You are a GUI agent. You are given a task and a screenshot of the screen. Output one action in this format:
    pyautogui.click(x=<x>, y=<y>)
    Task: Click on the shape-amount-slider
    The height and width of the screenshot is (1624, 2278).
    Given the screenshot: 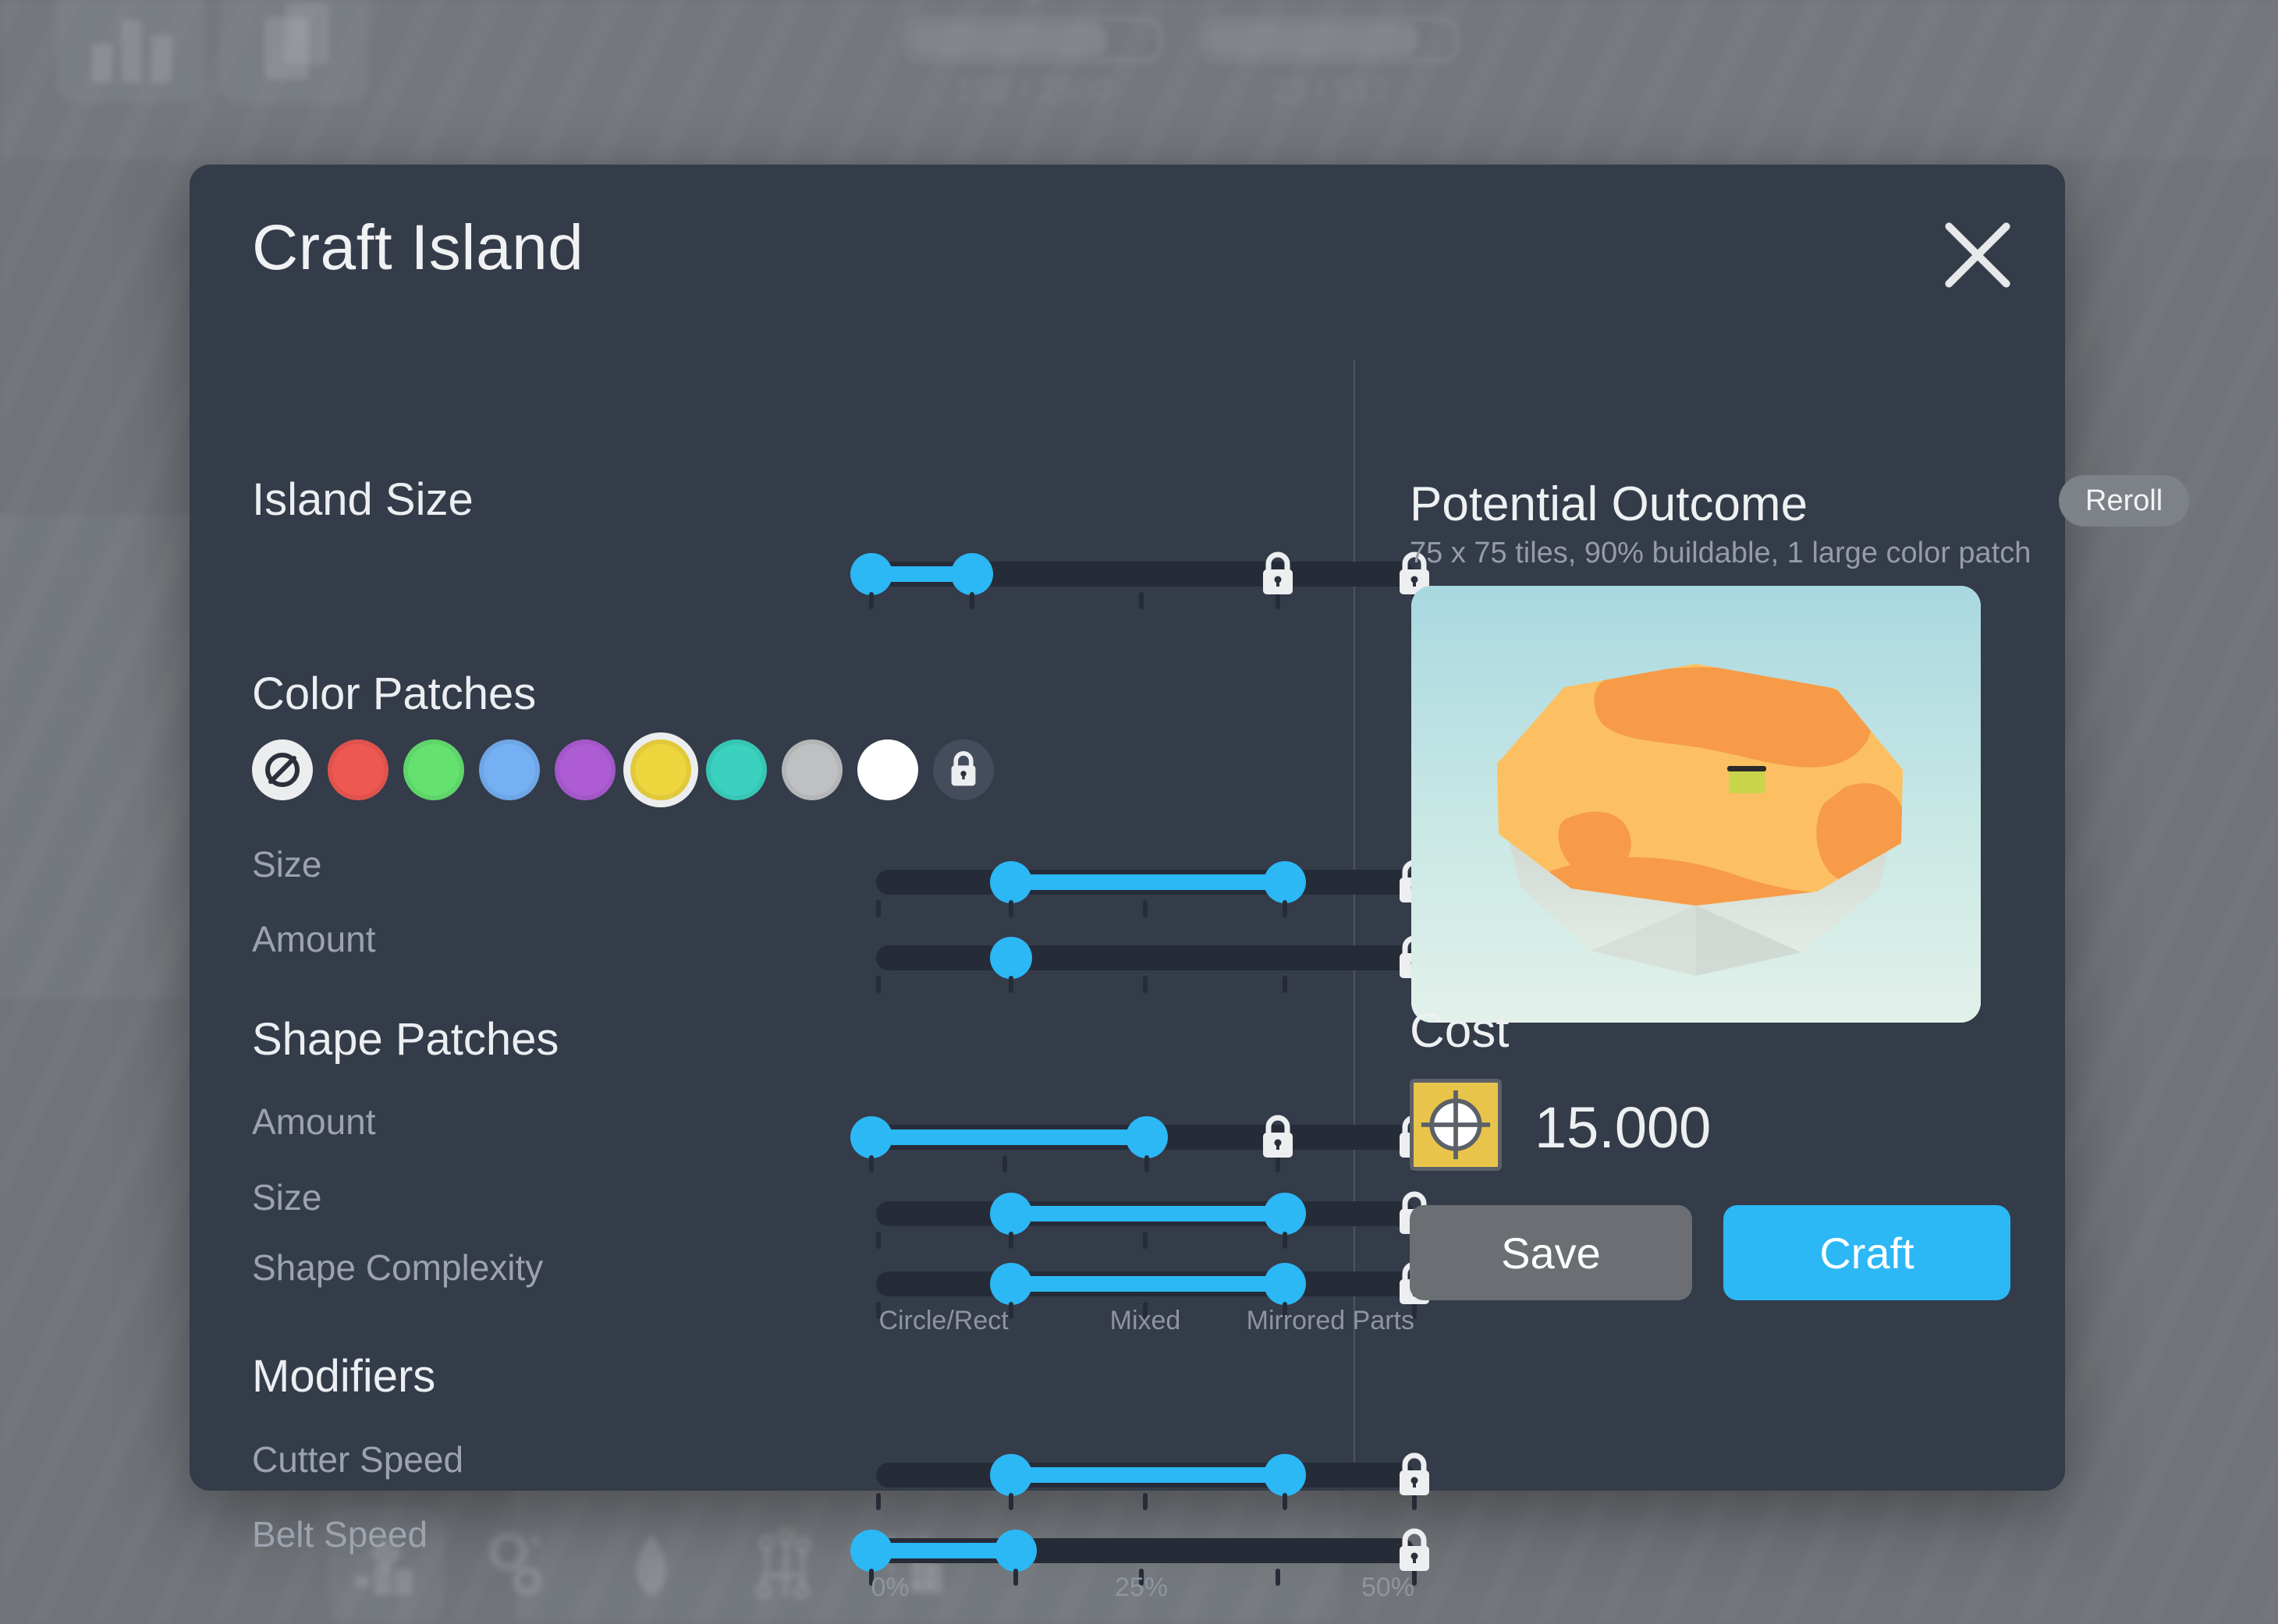 What is the action you would take?
    pyautogui.click(x=1139, y=1141)
    